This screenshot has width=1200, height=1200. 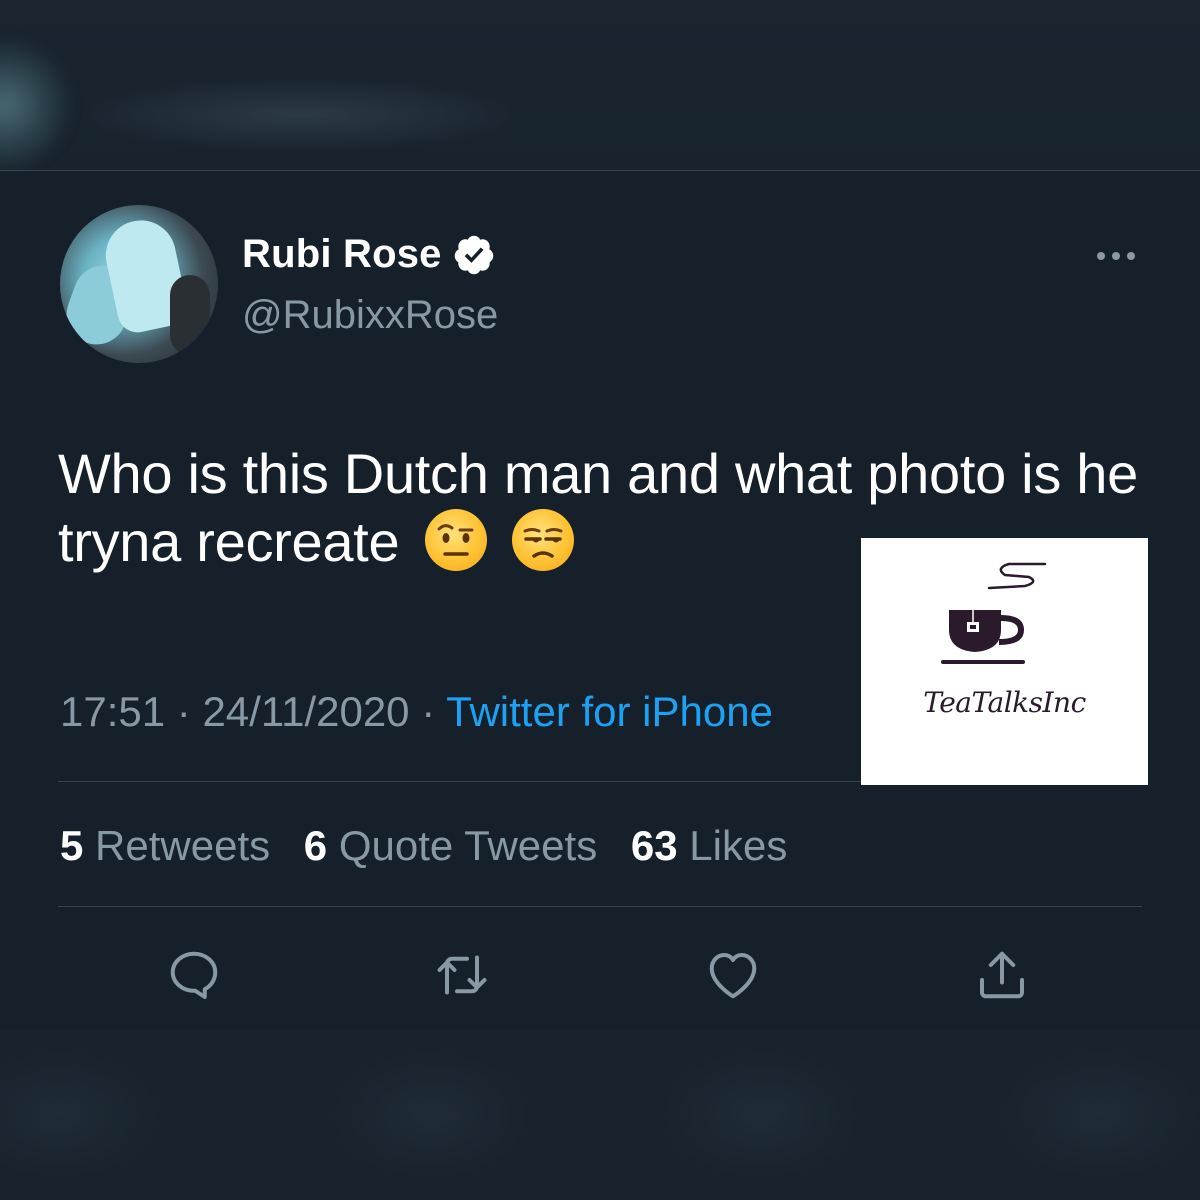 I want to click on avatar-detail, so click(x=190, y=315).